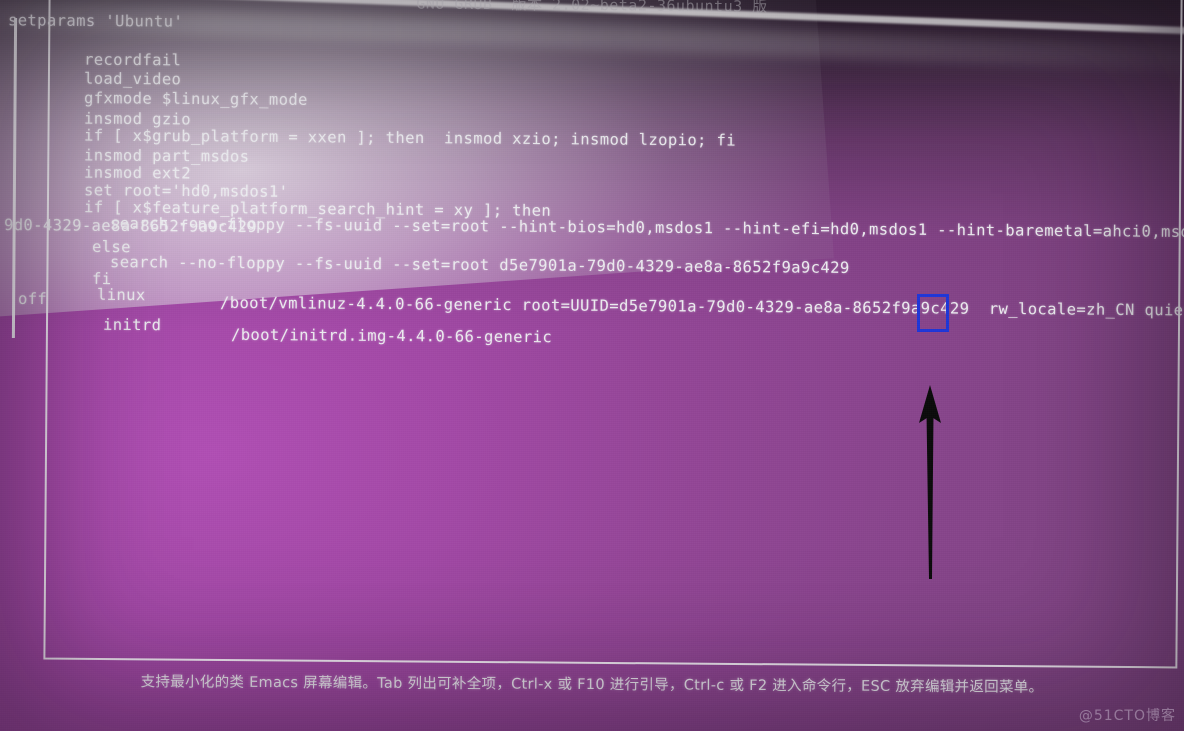 This screenshot has height=731, width=1184. I want to click on rw-parameter-highlight-box, so click(933, 313).